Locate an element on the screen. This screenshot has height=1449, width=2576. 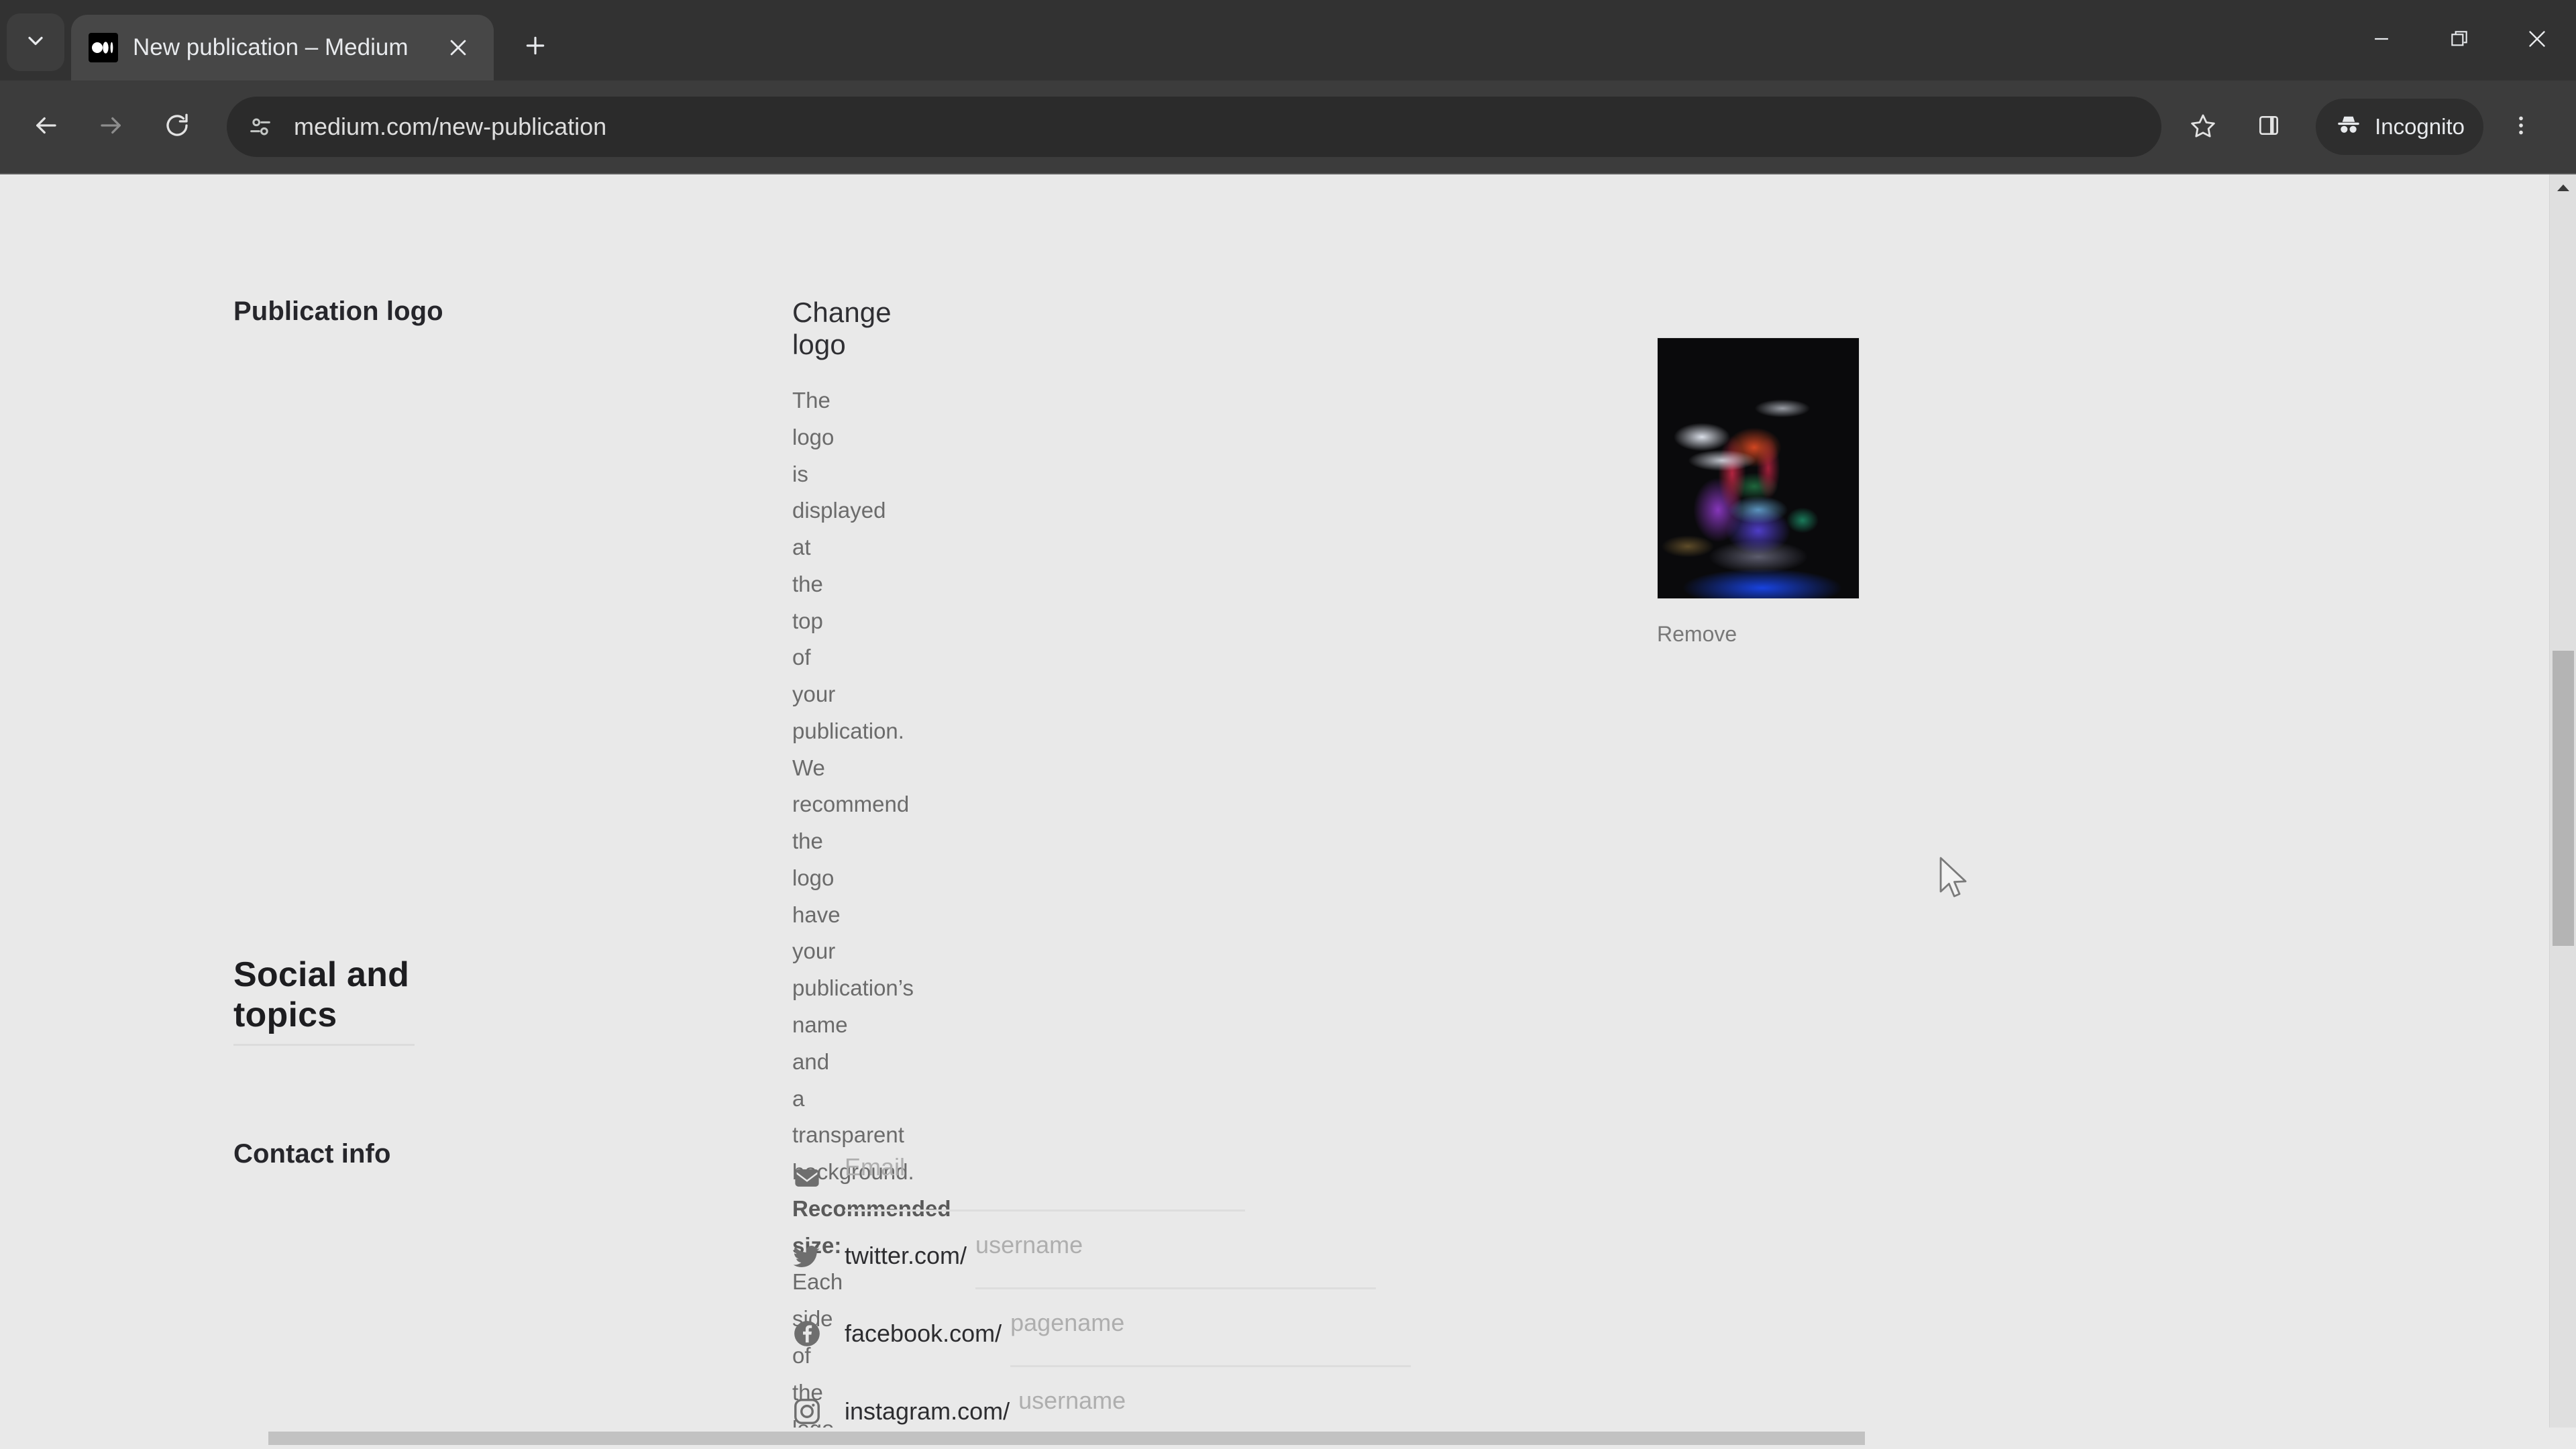
social-and-topics-heading: Social and topics is located at coordinates (324, 995).